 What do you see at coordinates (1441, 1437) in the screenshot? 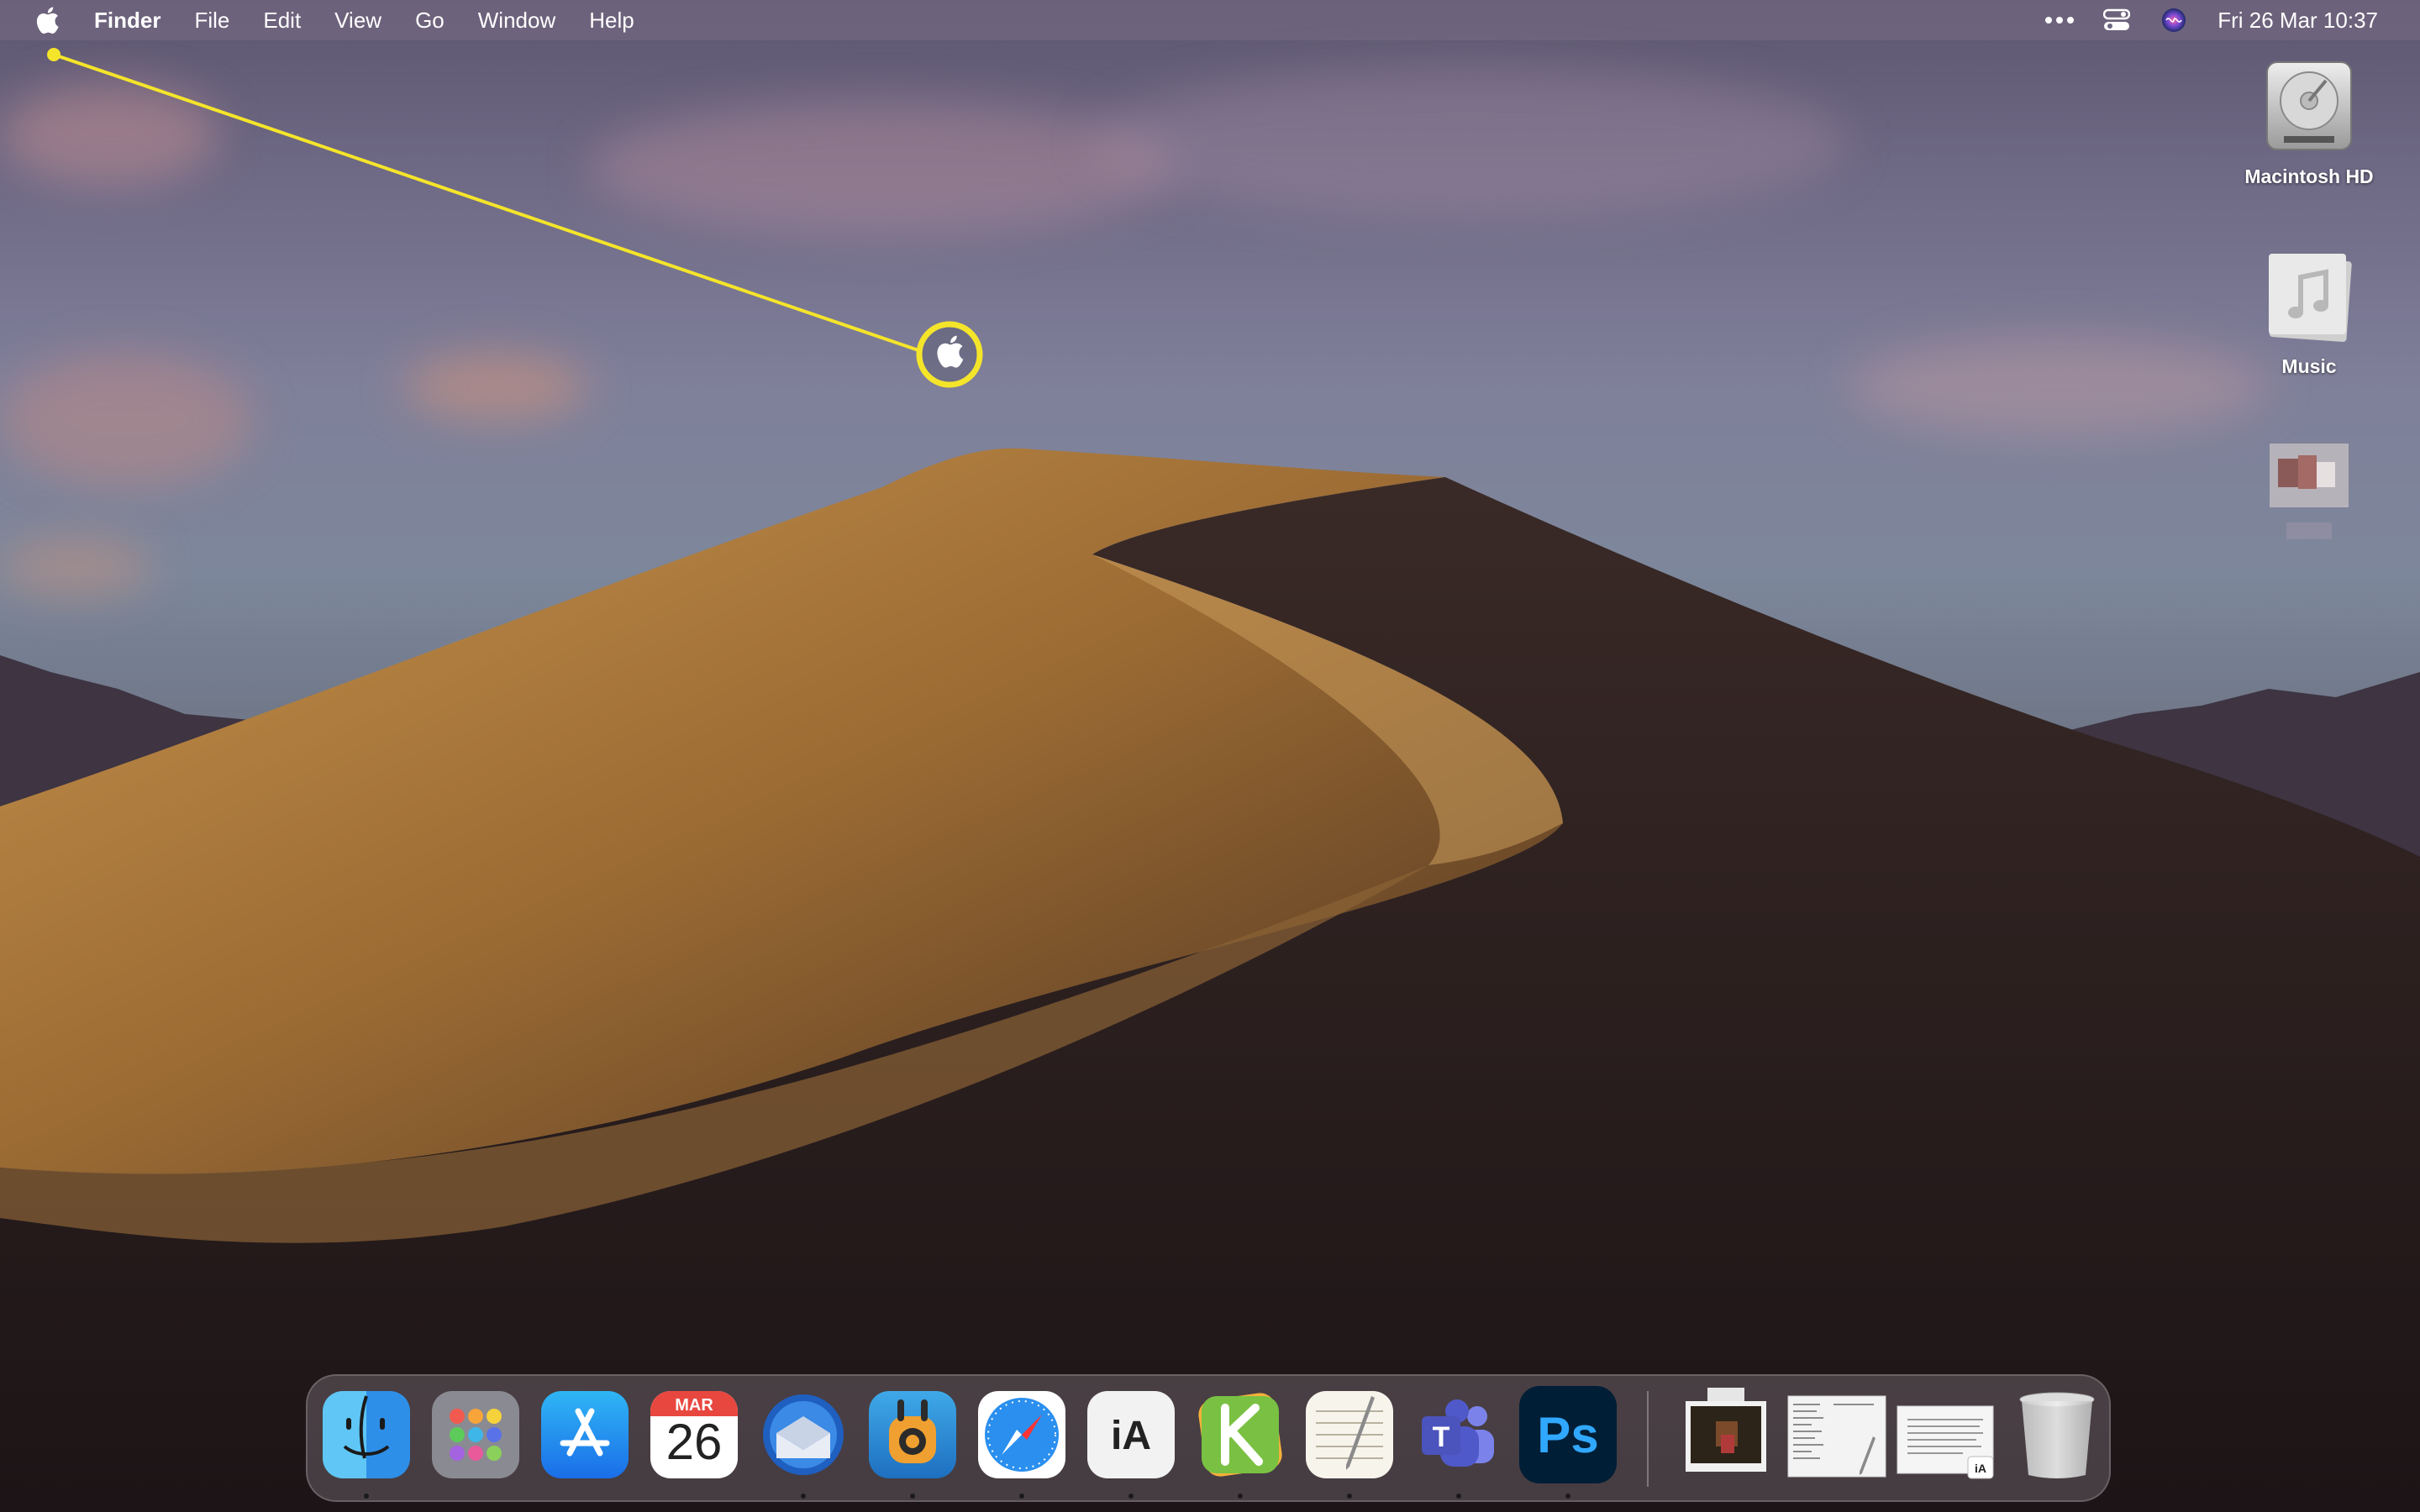
I see `teams-label: T` at bounding box center [1441, 1437].